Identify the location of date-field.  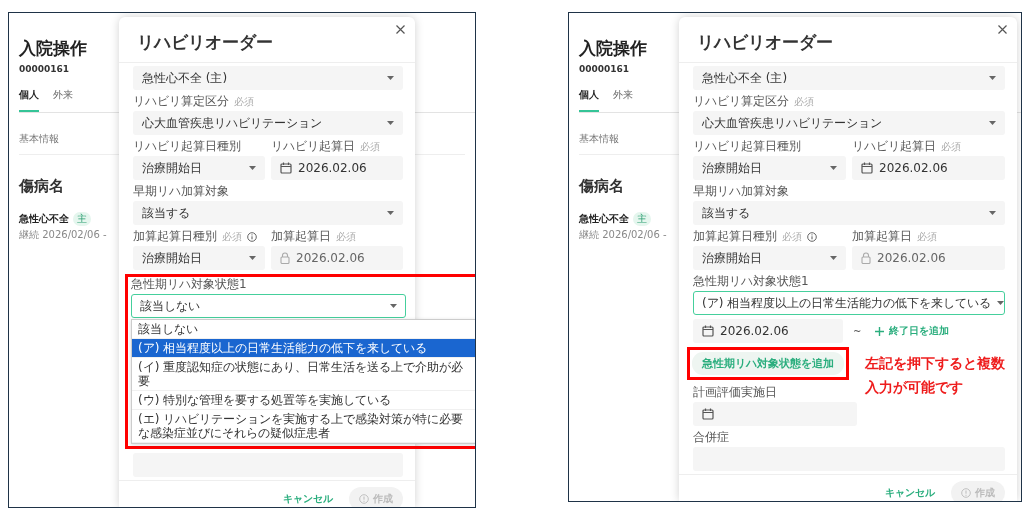
(775, 414).